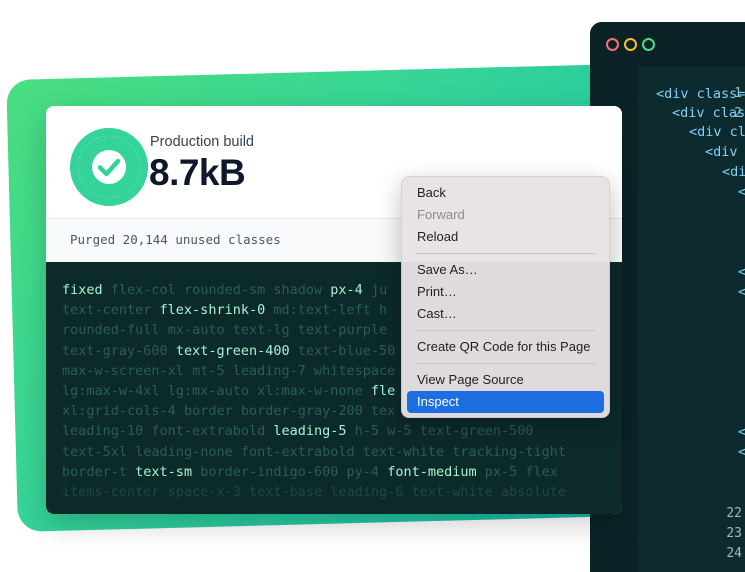 The image size is (745, 572). What do you see at coordinates (224, 290) in the screenshot?
I see `class-token: rounded-sm` at bounding box center [224, 290].